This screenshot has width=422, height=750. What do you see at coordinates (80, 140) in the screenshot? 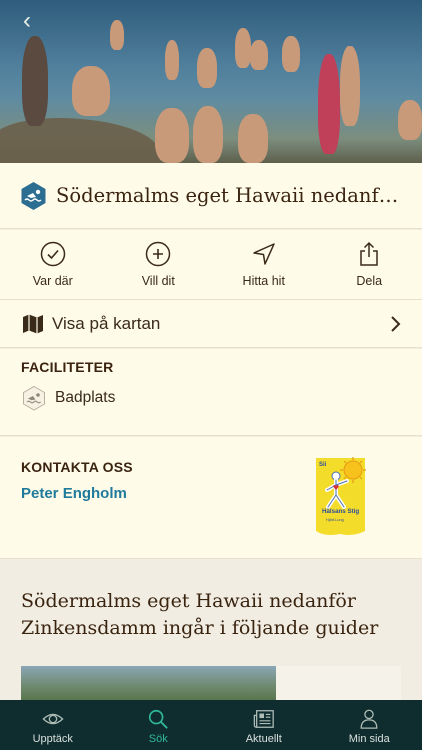
I see `hero-rock` at bounding box center [80, 140].